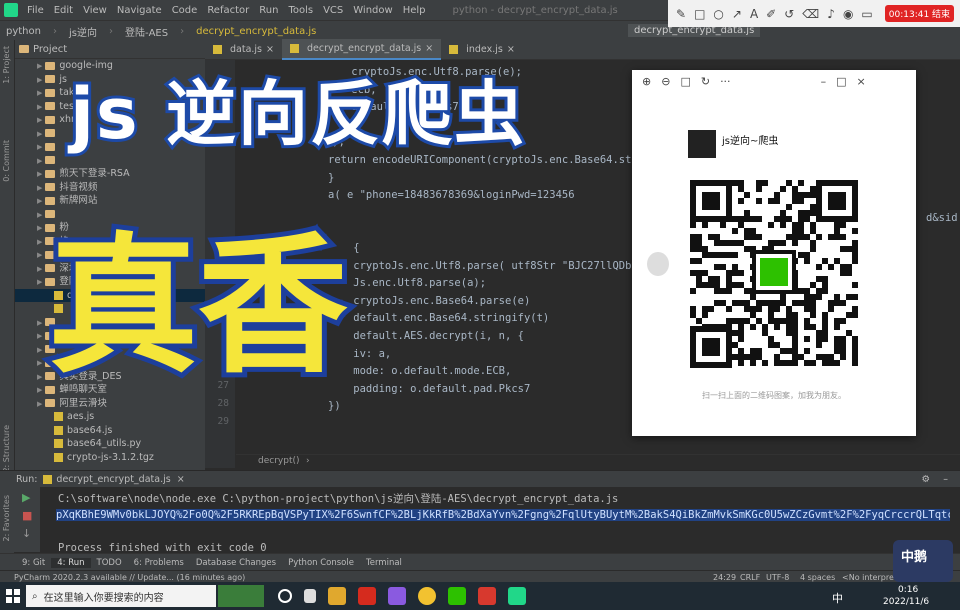 This screenshot has height=610, width=960. I want to click on menu-edit: Edit, so click(63, 10).